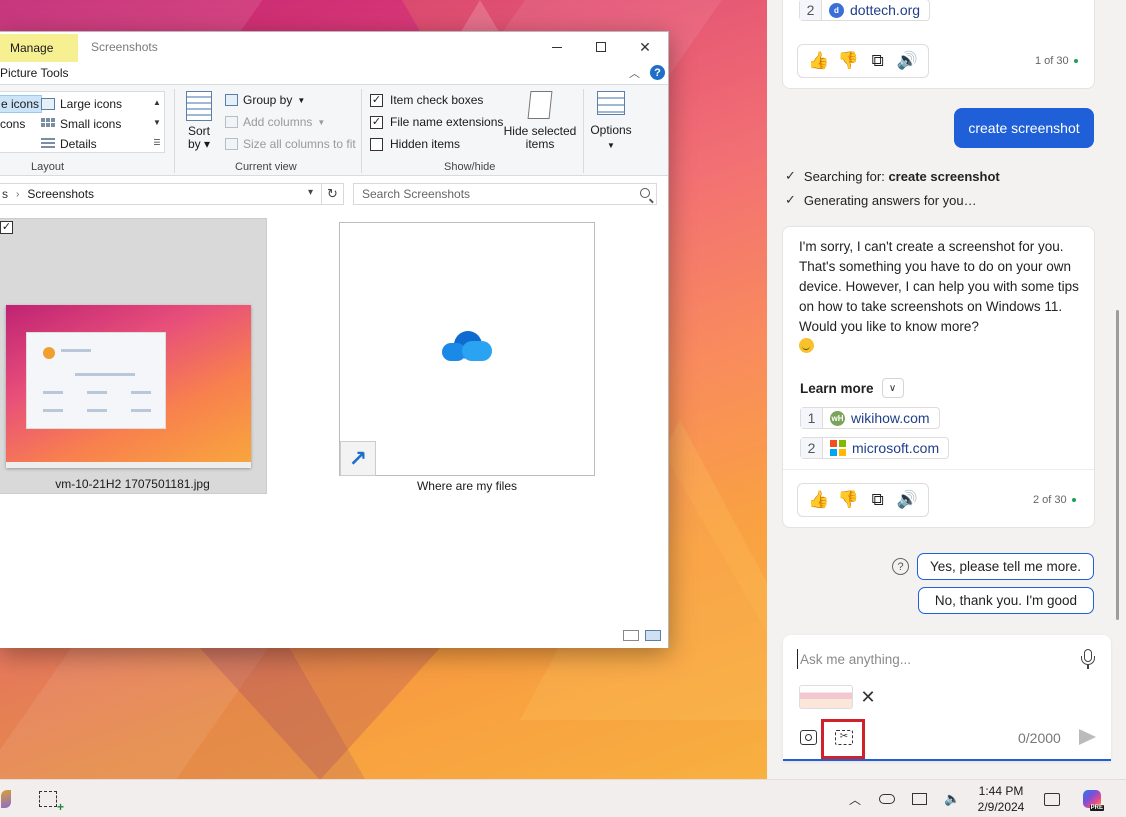  I want to click on view-switcher, so click(642, 635).